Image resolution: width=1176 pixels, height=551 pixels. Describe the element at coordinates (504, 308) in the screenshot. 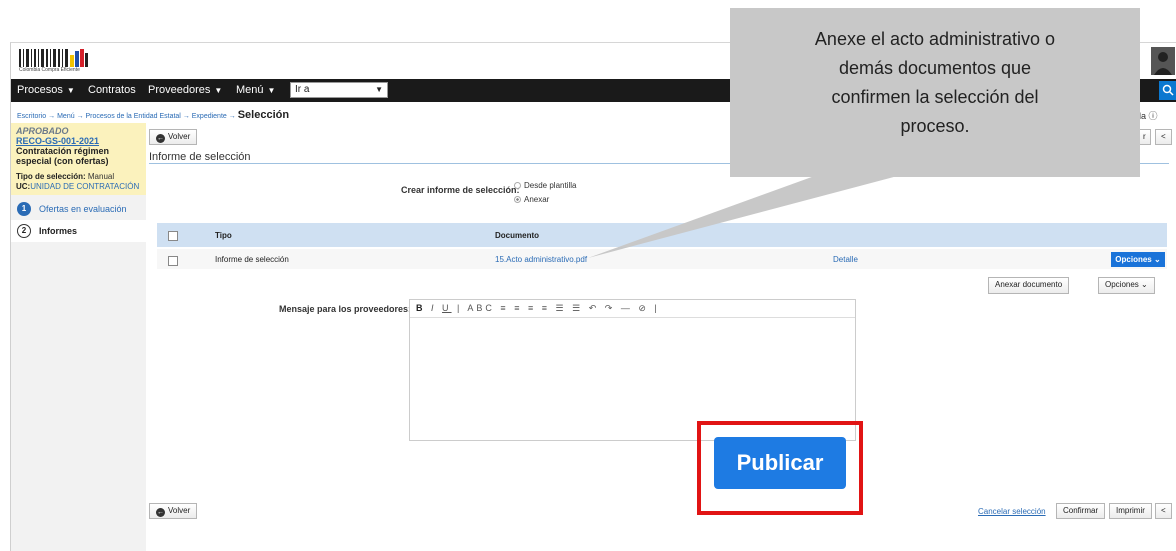

I see `align-left-icon: ≡` at that location.